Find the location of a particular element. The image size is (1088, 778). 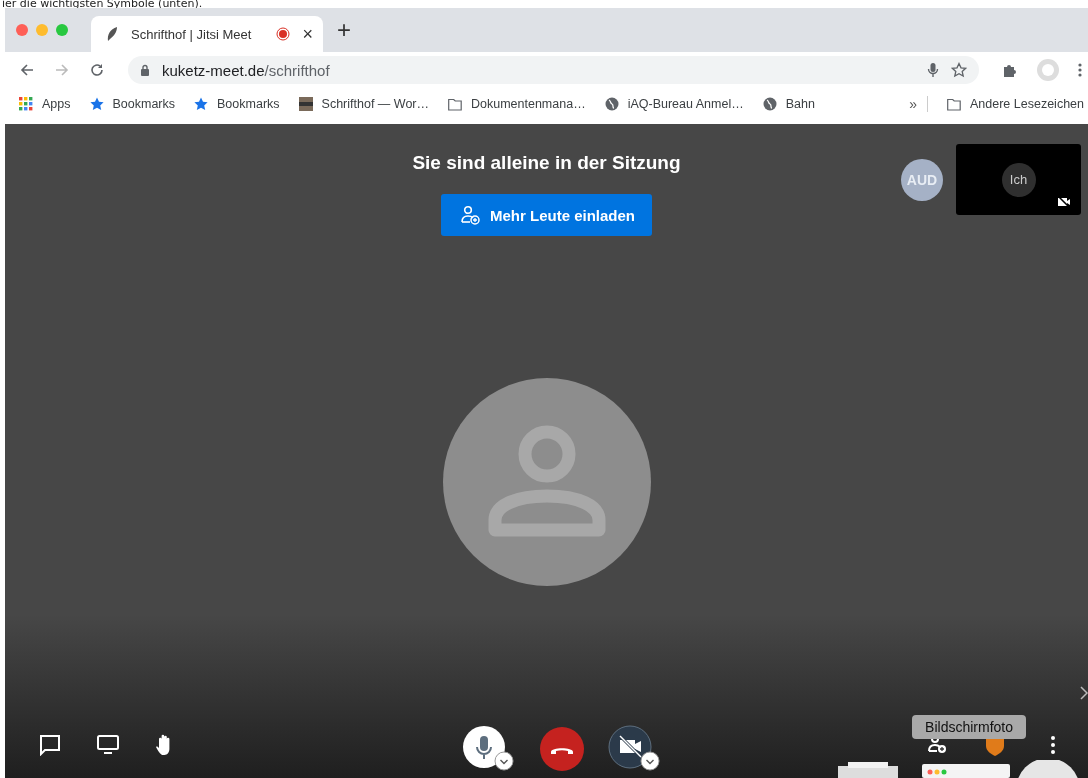

screen-icon is located at coordinates (108, 745).